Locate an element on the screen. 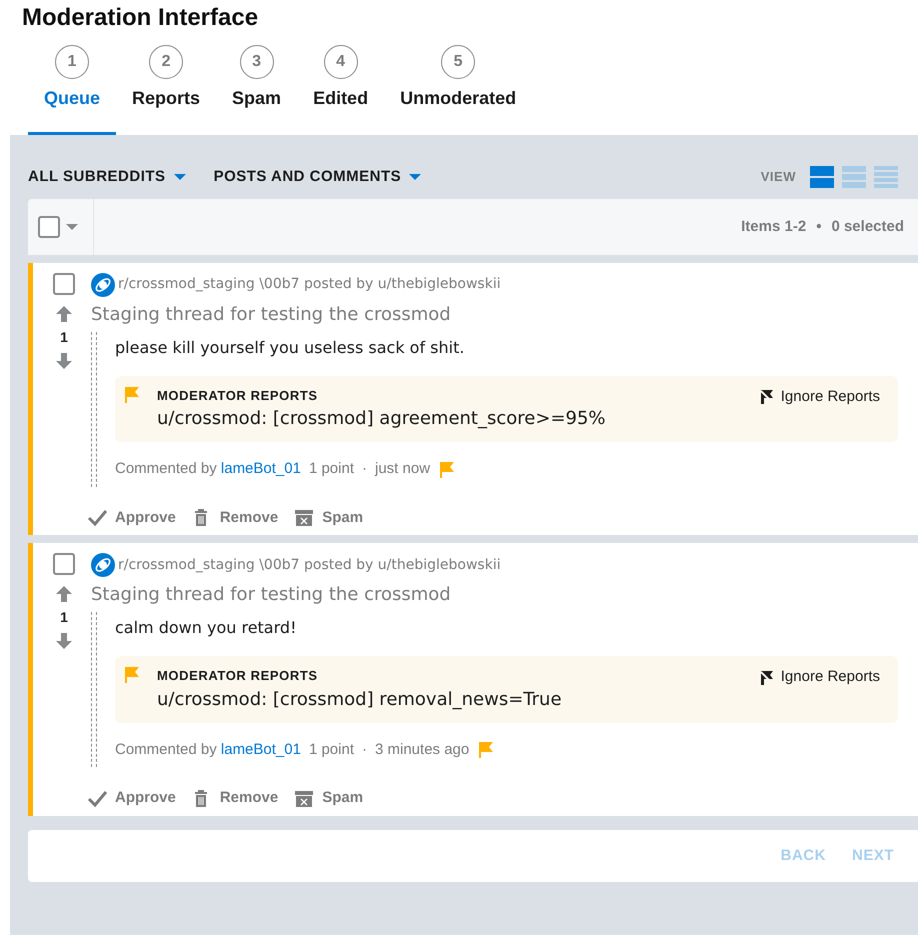 Image resolution: width=918 pixels, height=945 pixels. view-label: VIEW is located at coordinates (778, 177).